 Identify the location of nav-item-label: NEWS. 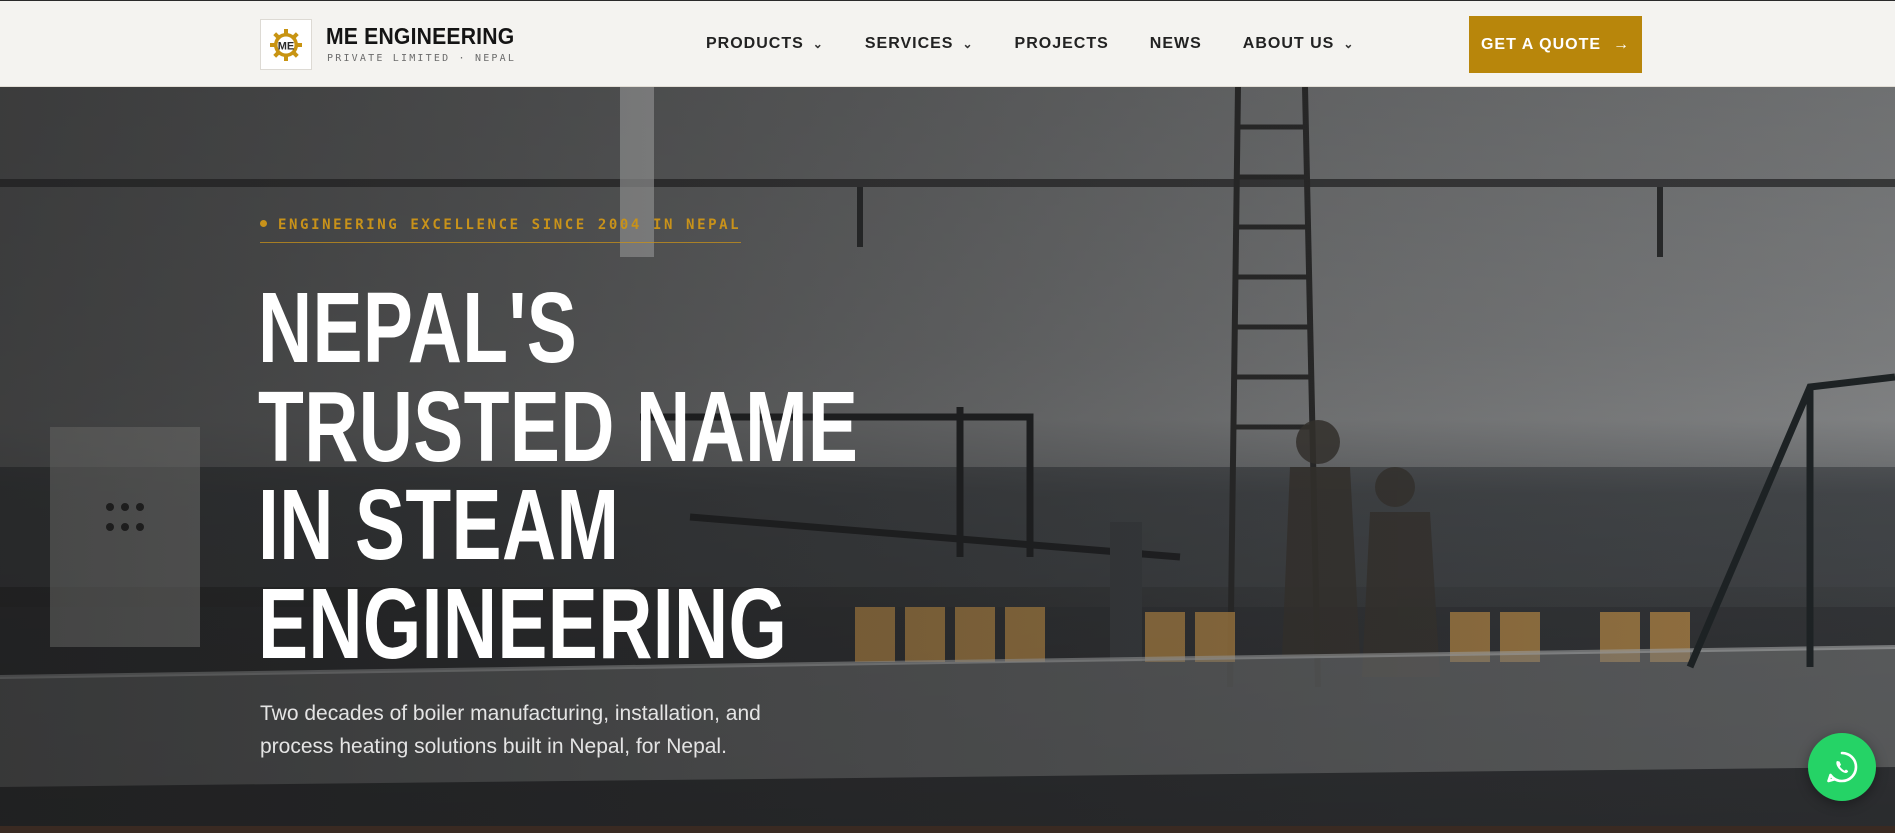
(1175, 43).